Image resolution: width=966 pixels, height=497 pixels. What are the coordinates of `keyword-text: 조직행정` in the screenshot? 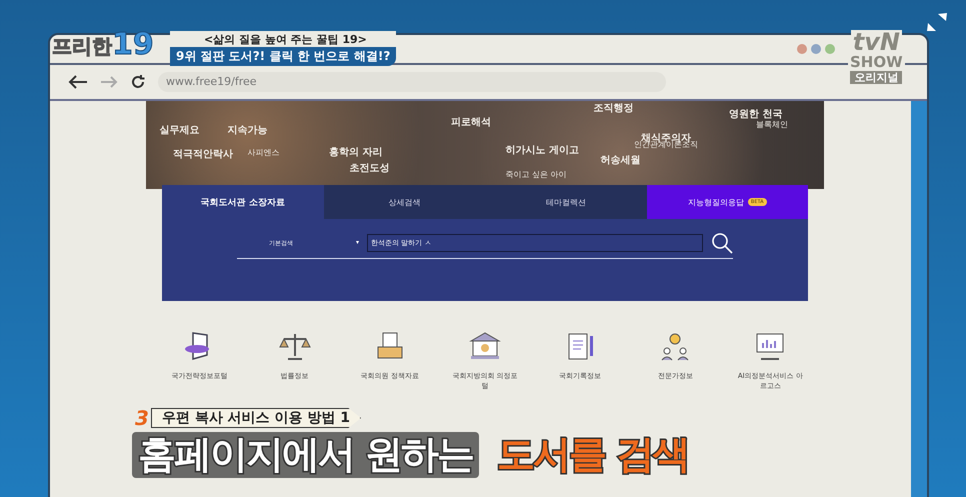 It's located at (613, 108).